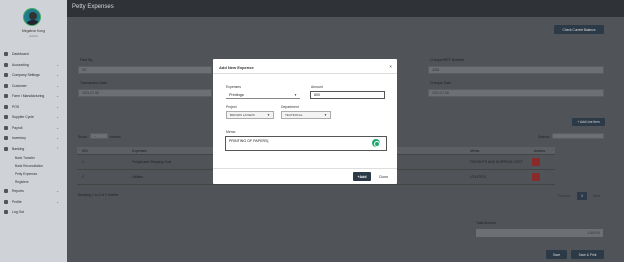  Describe the element at coordinates (33, 75) in the screenshot. I see `sidebar-item-company-settings: Company Settings ⌄` at that location.